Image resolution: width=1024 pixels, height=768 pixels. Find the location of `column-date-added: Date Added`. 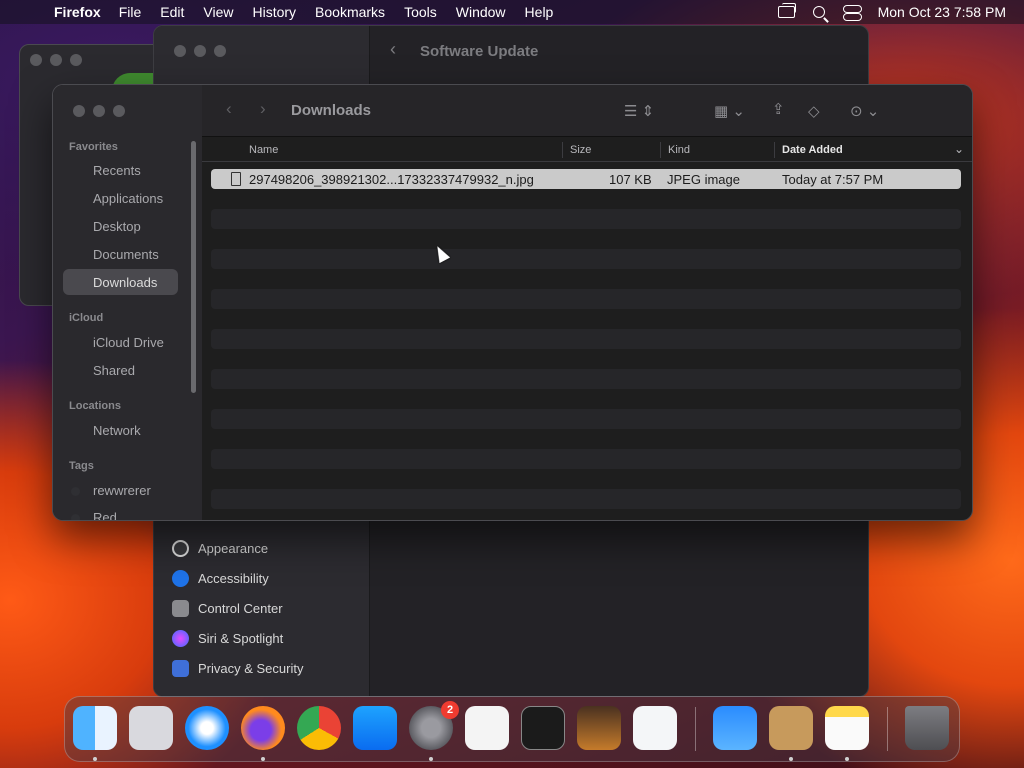

column-date-added: Date Added is located at coordinates (812, 150).